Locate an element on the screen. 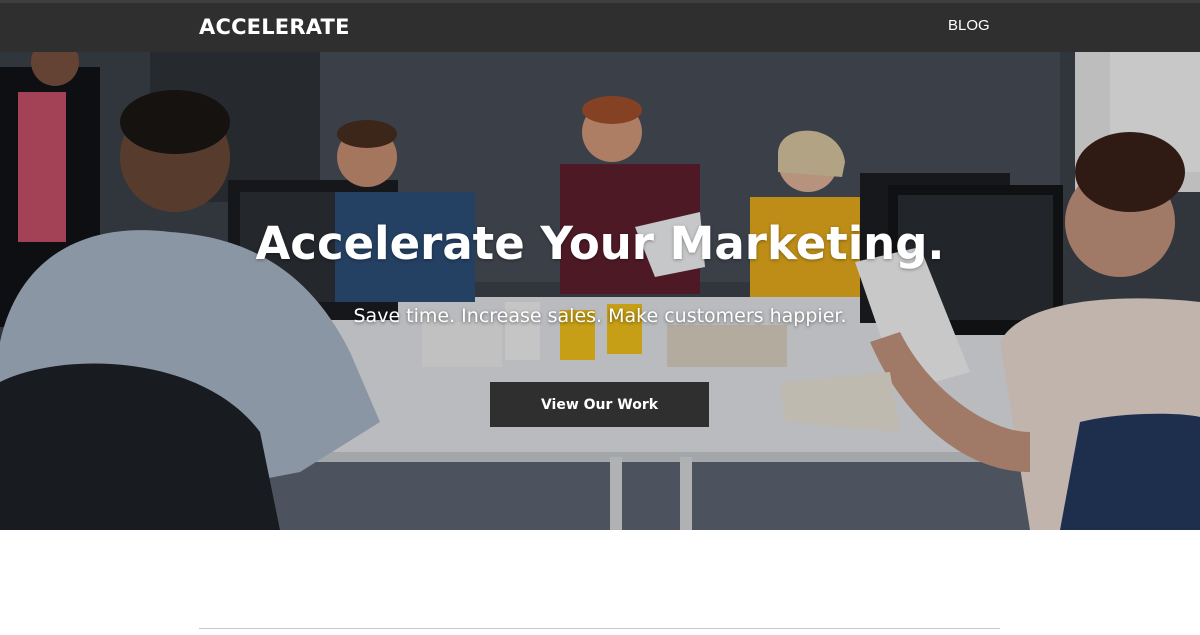 The width and height of the screenshot is (1200, 635). brand-logo-link: ACCELERATE is located at coordinates (274, 27).